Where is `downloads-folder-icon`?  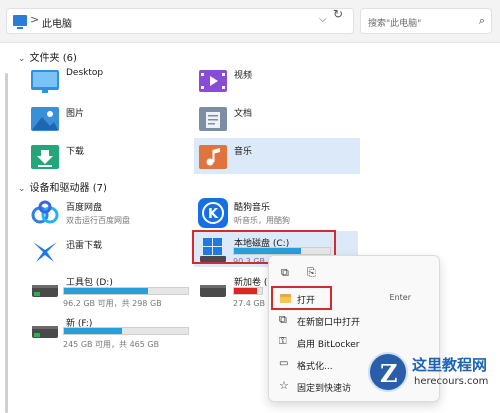 downloads-folder-icon is located at coordinates (45, 157).